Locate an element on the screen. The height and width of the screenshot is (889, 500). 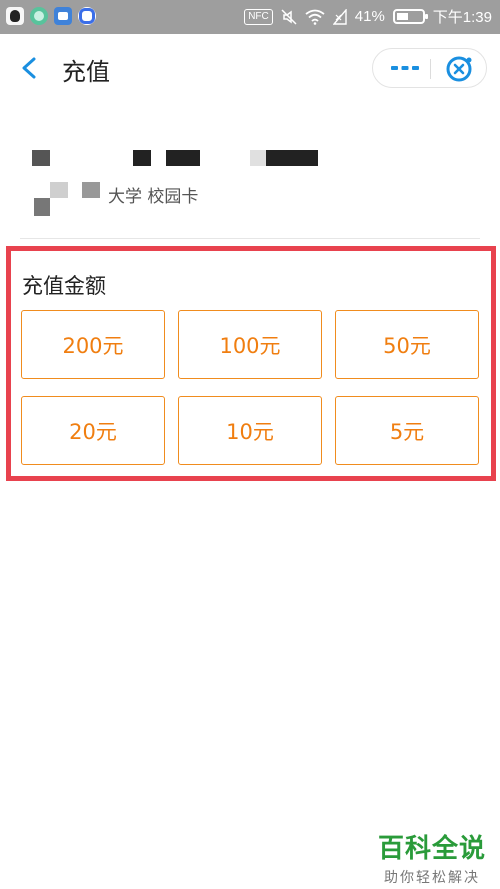
amount-option-50: 50元 is located at coordinates (407, 344).